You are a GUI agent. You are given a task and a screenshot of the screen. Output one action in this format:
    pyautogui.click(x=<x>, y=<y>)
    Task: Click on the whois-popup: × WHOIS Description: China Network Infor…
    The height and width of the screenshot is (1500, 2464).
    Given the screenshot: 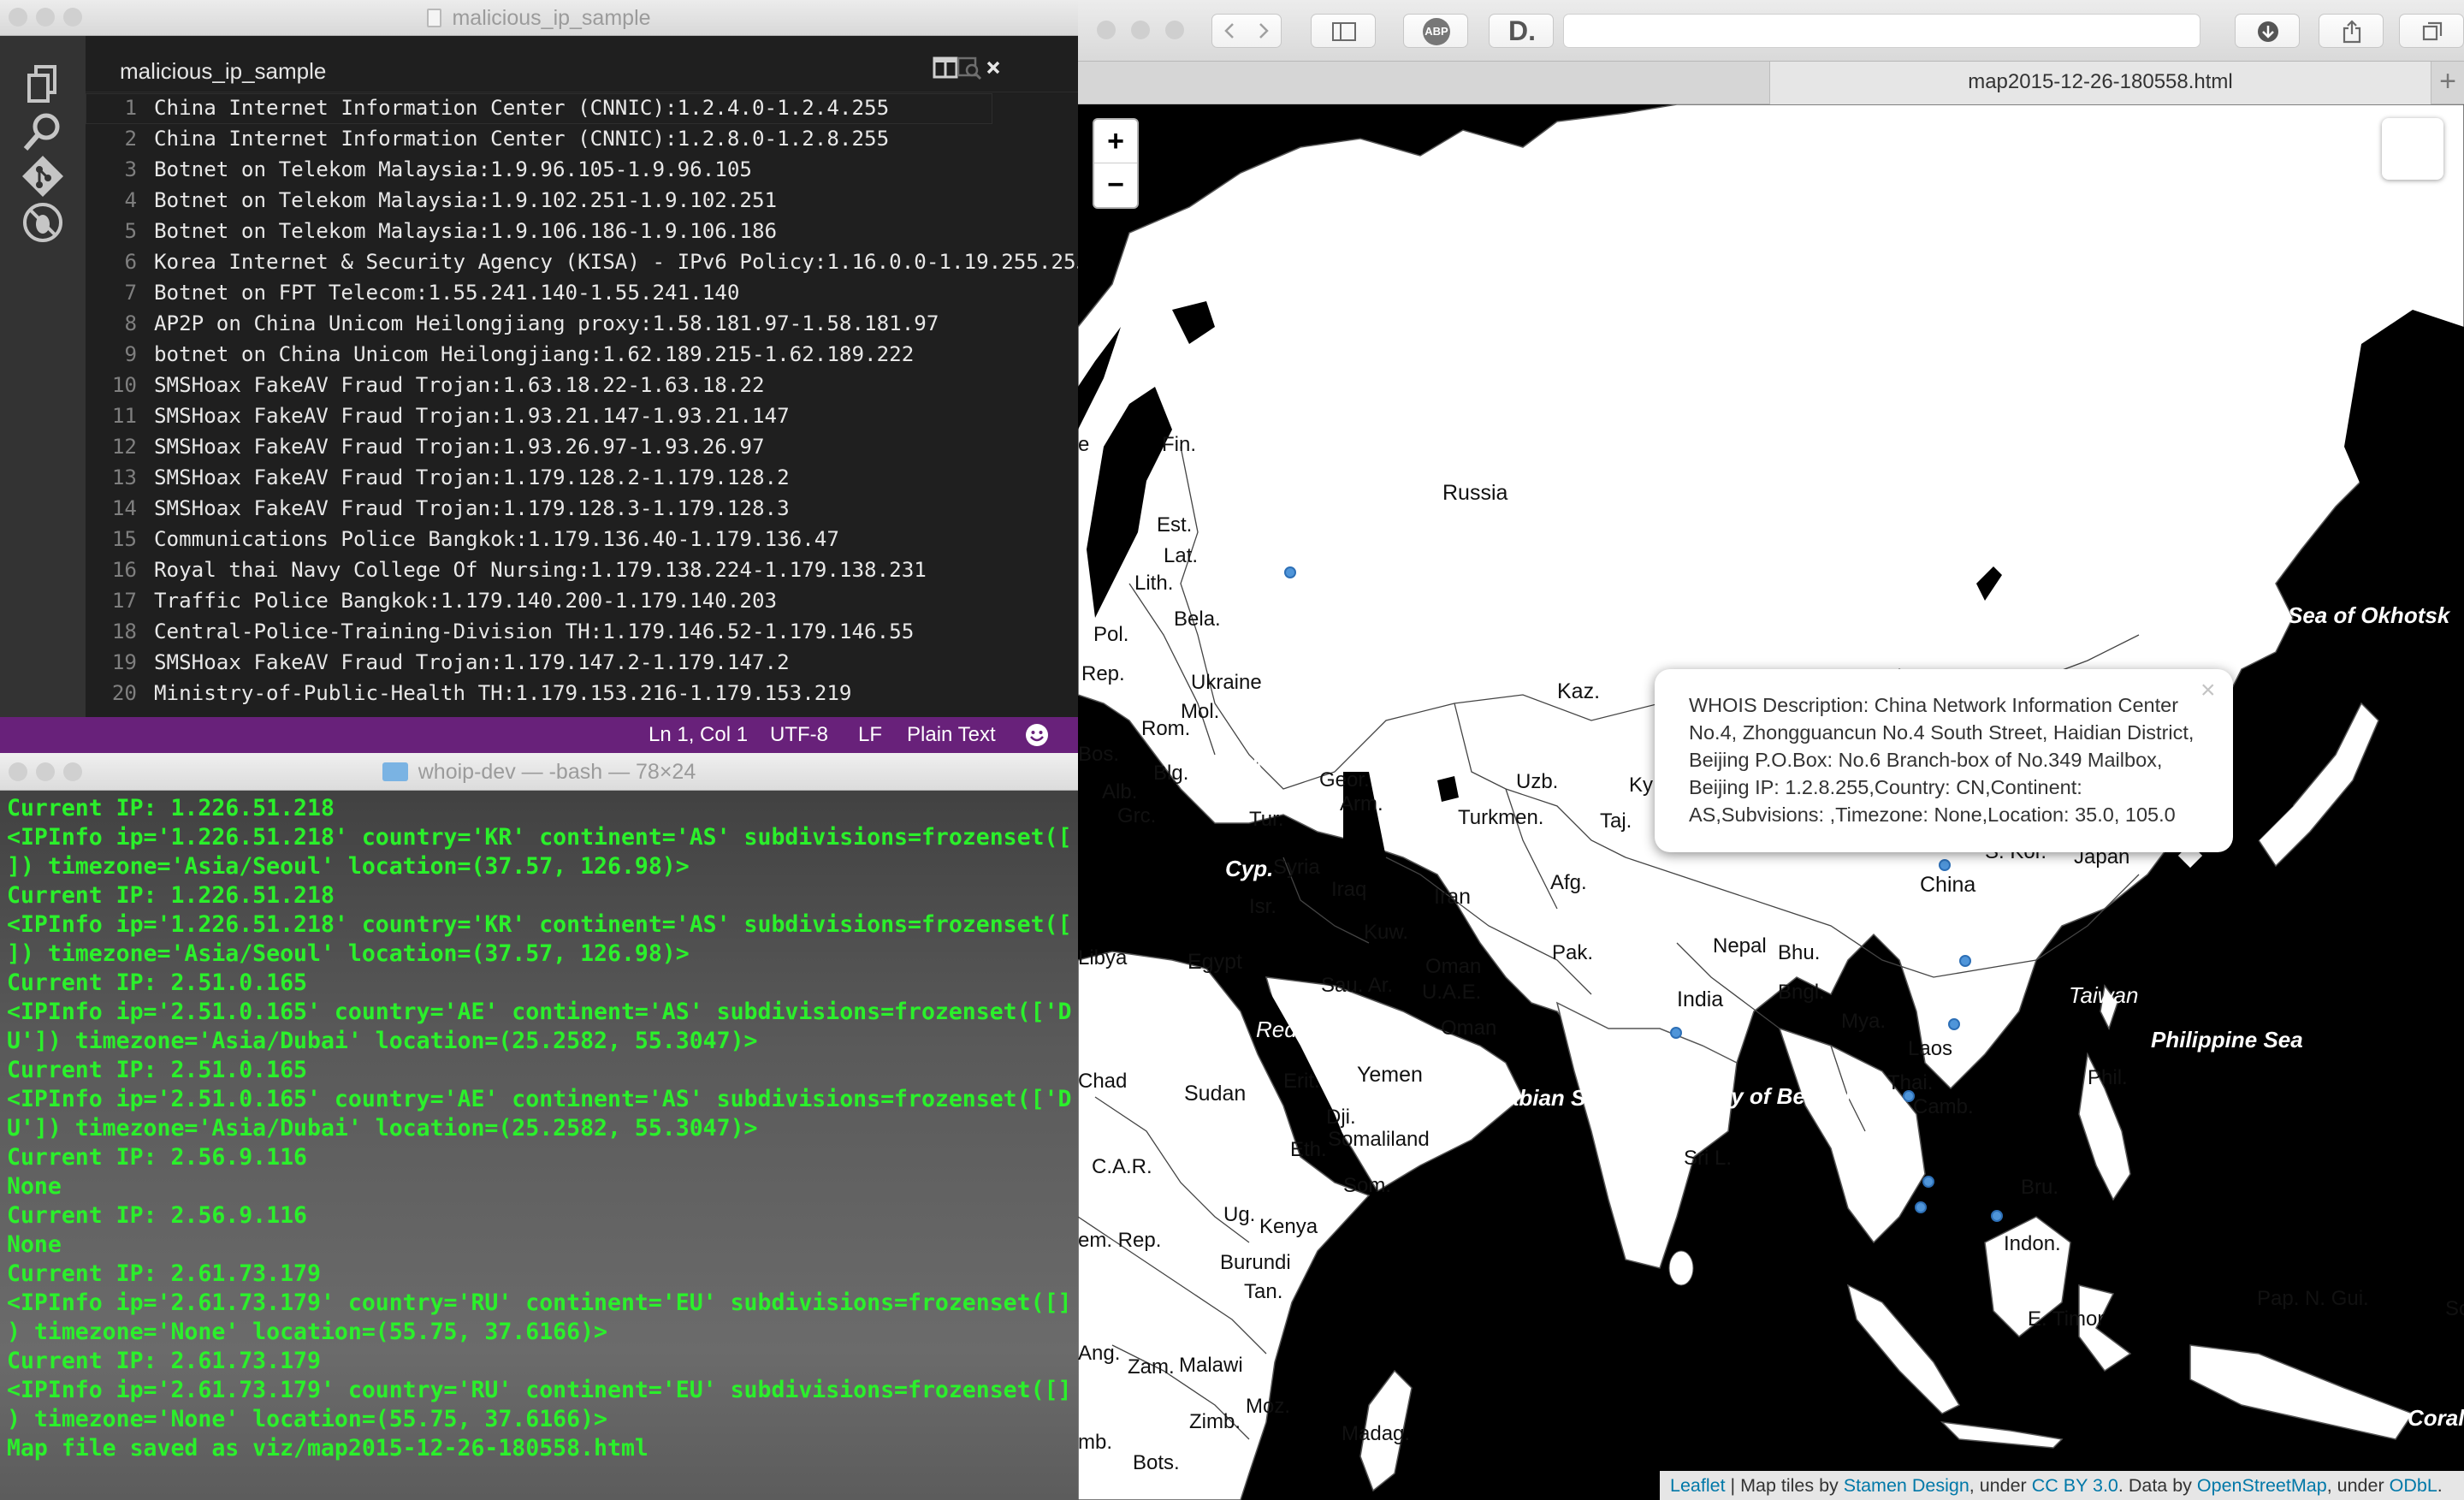 What is the action you would take?
    pyautogui.click(x=1944, y=761)
    